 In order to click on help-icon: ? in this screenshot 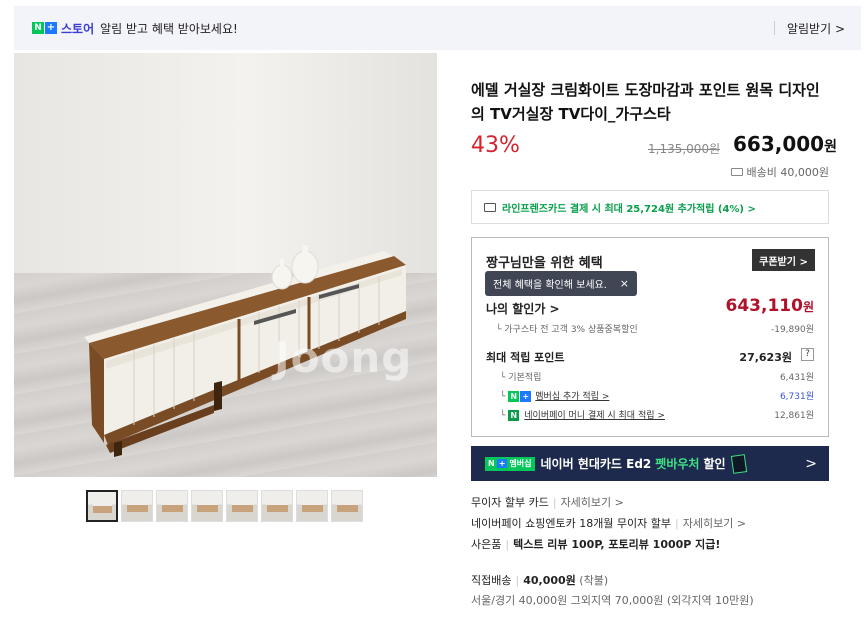, I will do `click(807, 354)`.